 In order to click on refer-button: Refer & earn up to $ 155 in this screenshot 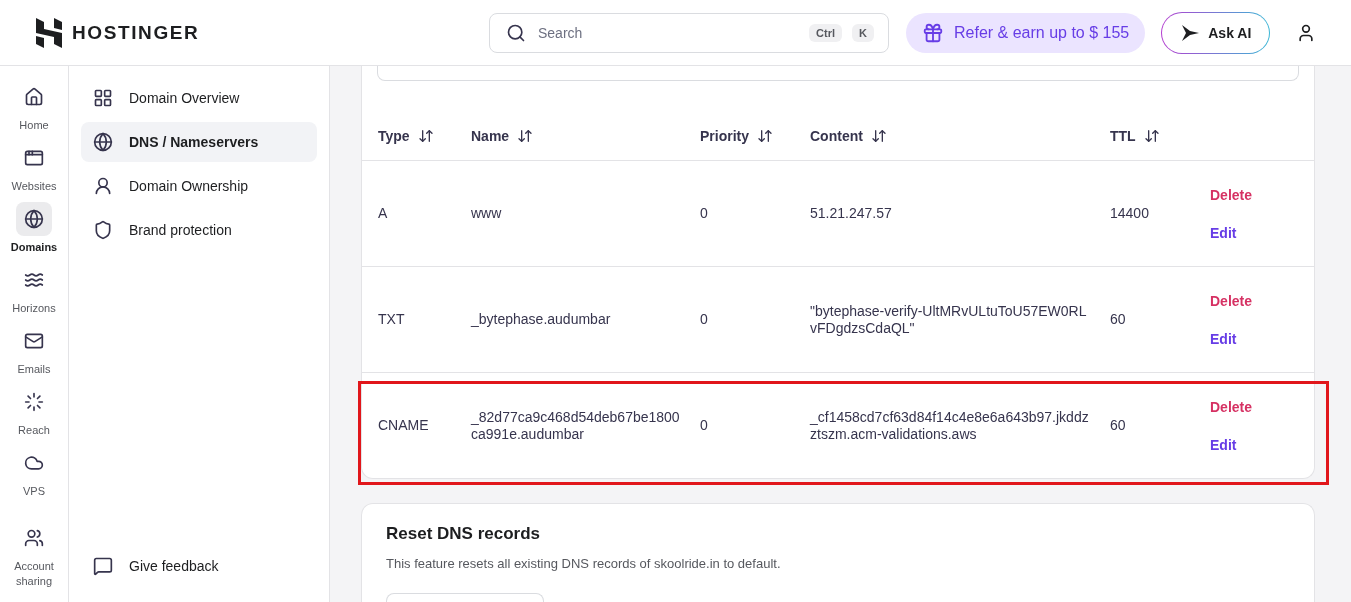, I will do `click(1026, 32)`.